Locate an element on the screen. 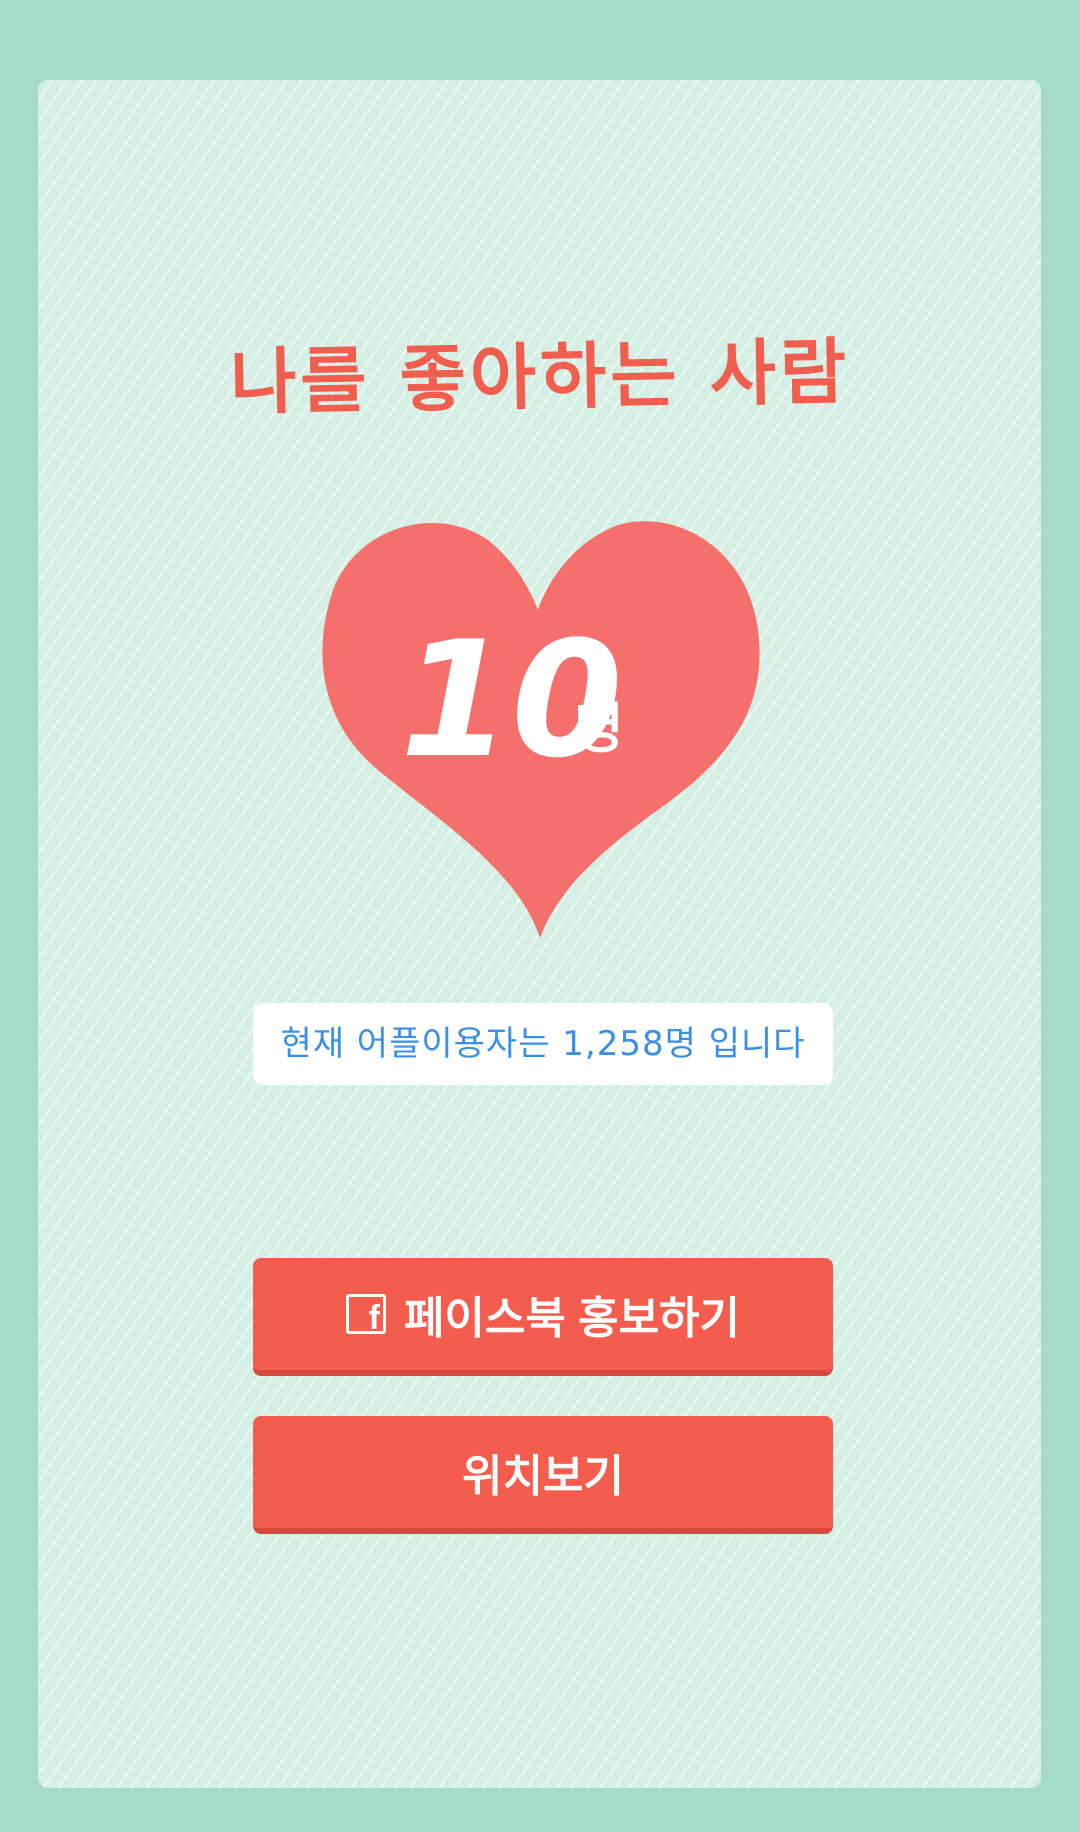 This screenshot has height=1832, width=1080. facebook-promote-button: f 페이스북 홍보하기 is located at coordinates (543, 1317).